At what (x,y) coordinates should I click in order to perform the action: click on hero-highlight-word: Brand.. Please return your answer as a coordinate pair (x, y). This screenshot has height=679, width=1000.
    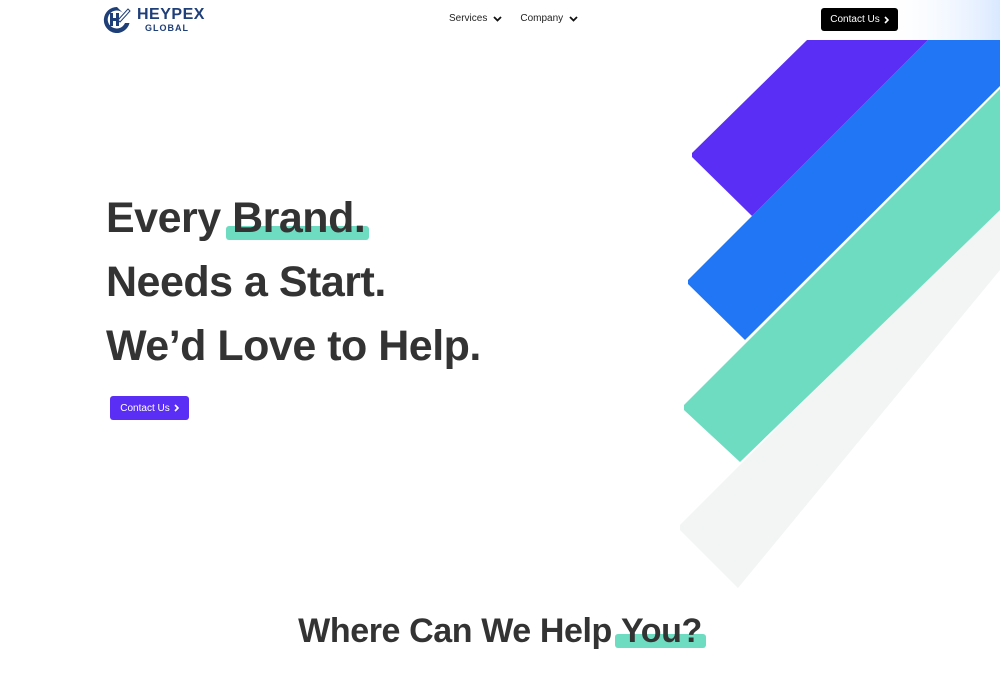
    Looking at the image, I should click on (299, 218).